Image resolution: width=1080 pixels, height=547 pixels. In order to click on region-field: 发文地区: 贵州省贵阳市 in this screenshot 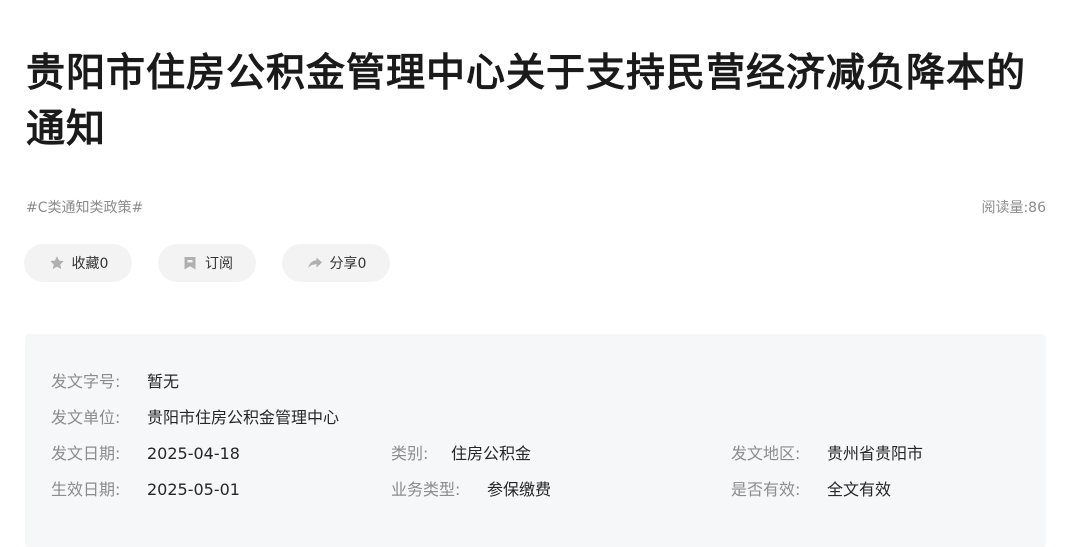, I will do `click(827, 454)`.